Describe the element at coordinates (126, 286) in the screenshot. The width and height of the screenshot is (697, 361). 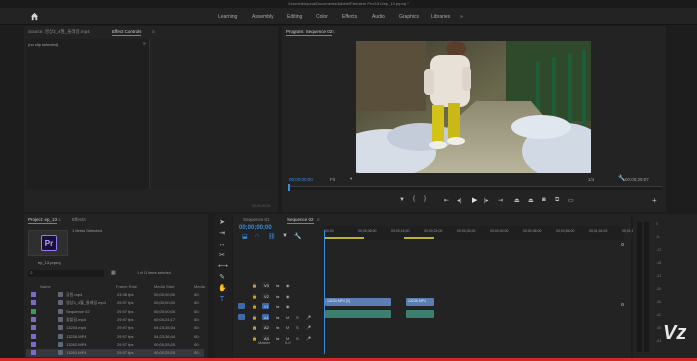
I see `col-frame-rate: Frame Rate` at that location.